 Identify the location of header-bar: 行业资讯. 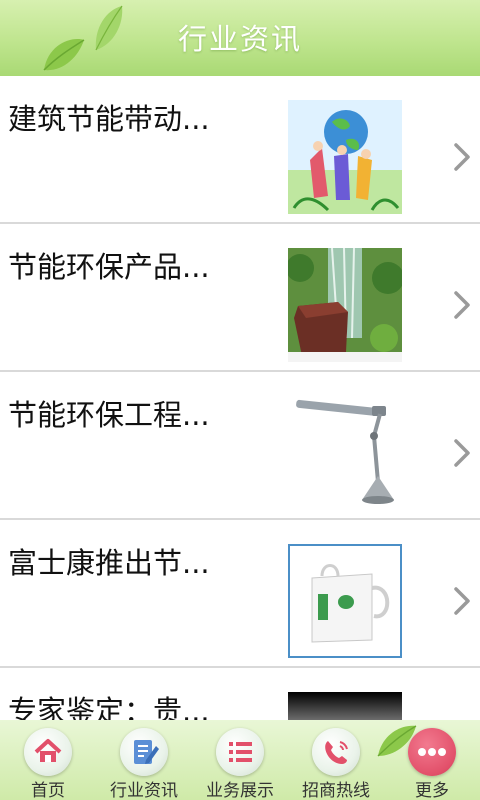
(240, 38).